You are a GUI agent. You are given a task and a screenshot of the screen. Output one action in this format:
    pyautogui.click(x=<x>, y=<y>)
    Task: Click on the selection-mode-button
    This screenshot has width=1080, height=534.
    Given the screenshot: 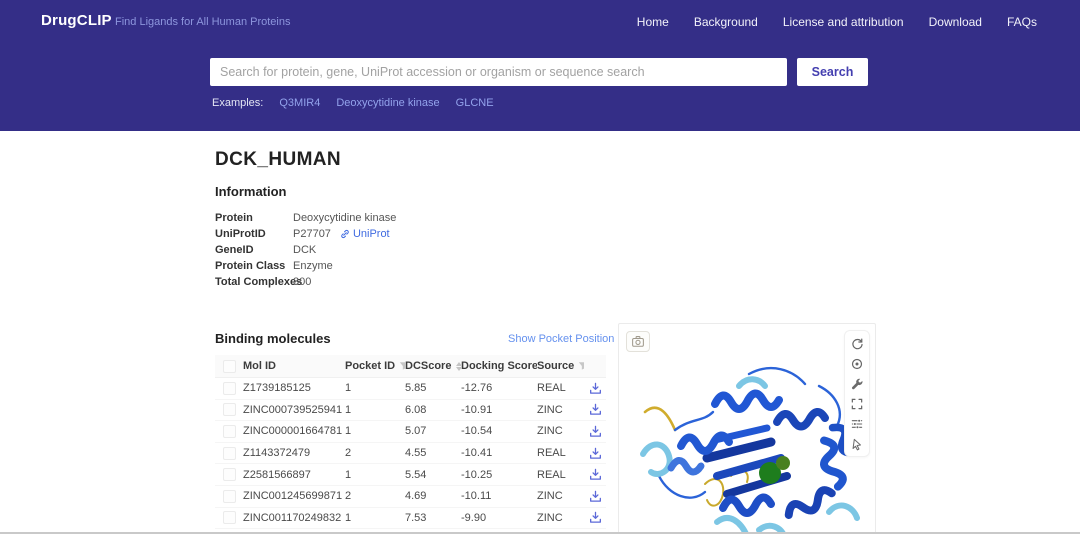 What is the action you would take?
    pyautogui.click(x=857, y=443)
    